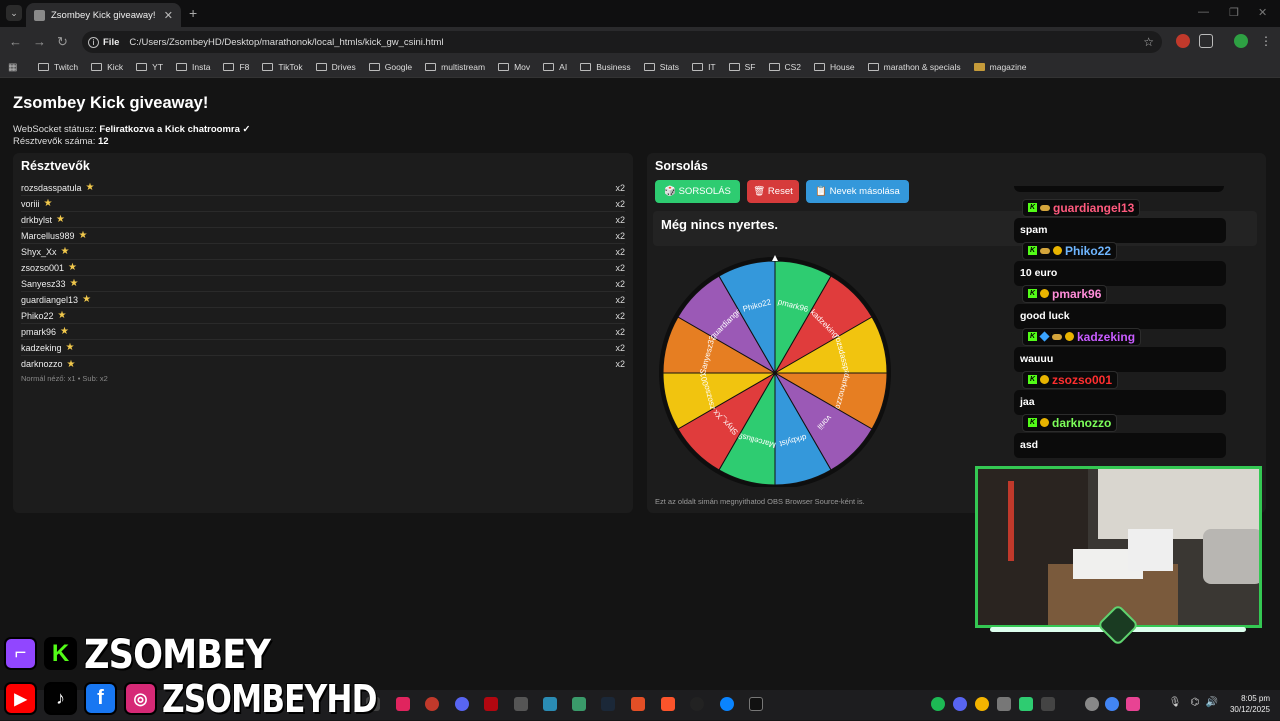 Image resolution: width=1280 pixels, height=721 pixels. I want to click on epic-games-icon, so click(756, 704).